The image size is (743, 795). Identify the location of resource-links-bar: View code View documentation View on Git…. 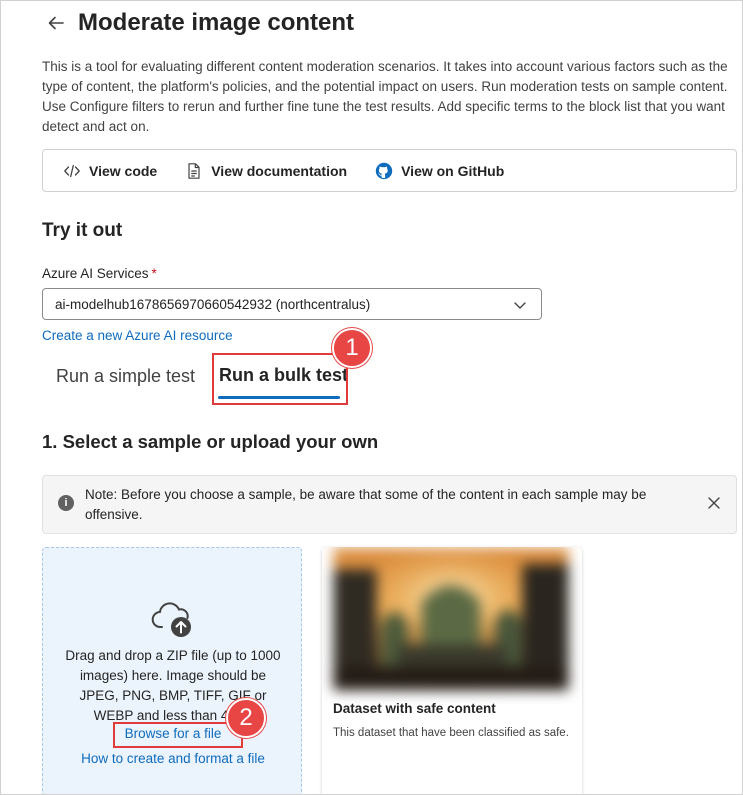
(389, 170).